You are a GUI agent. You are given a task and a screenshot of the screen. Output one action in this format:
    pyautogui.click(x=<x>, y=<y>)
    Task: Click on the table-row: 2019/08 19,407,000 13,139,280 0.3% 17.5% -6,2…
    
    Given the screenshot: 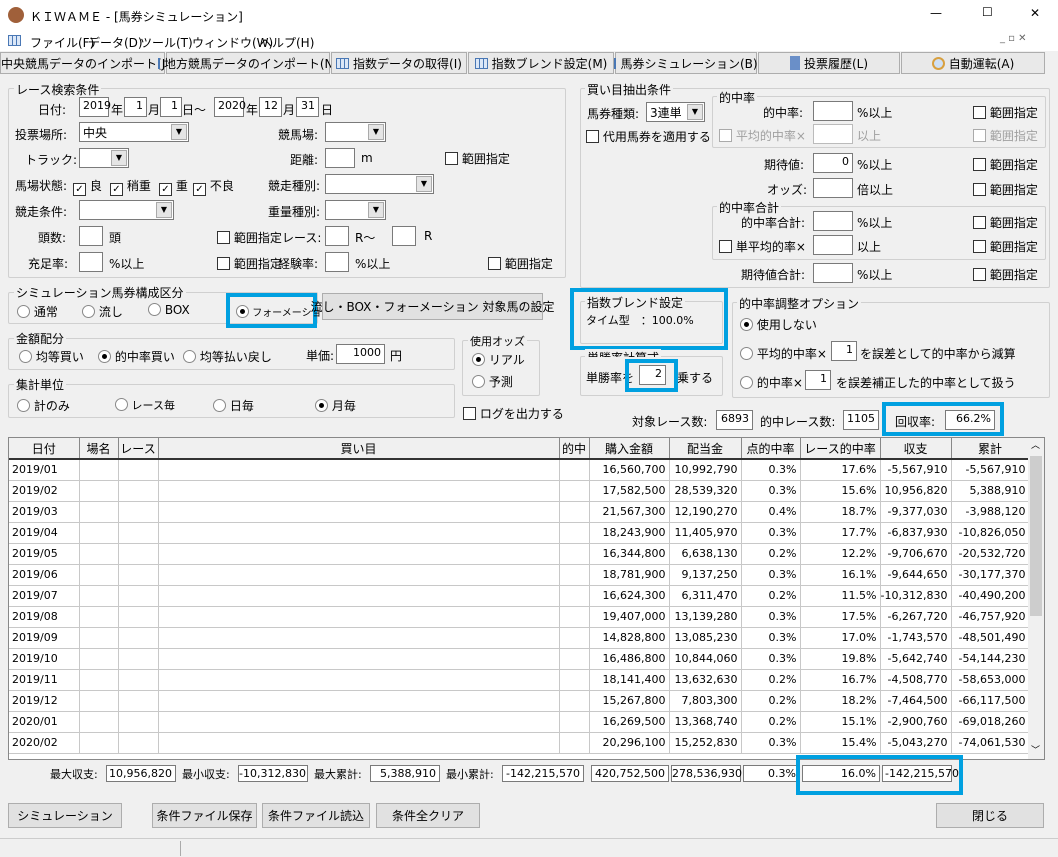 What is the action you would take?
    pyautogui.click(x=519, y=617)
    